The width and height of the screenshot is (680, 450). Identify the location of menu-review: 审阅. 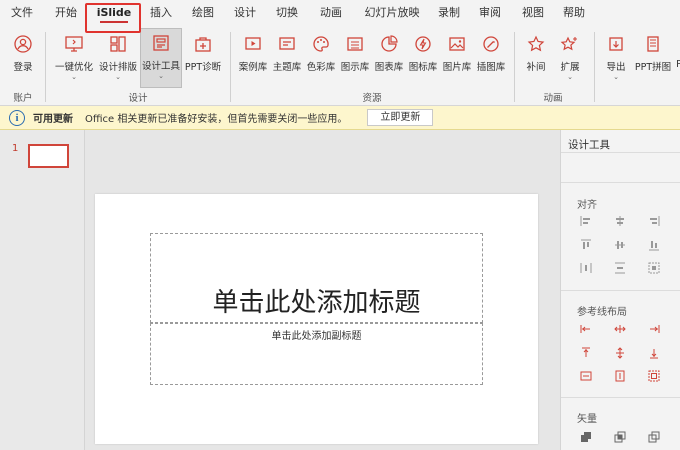
(490, 13).